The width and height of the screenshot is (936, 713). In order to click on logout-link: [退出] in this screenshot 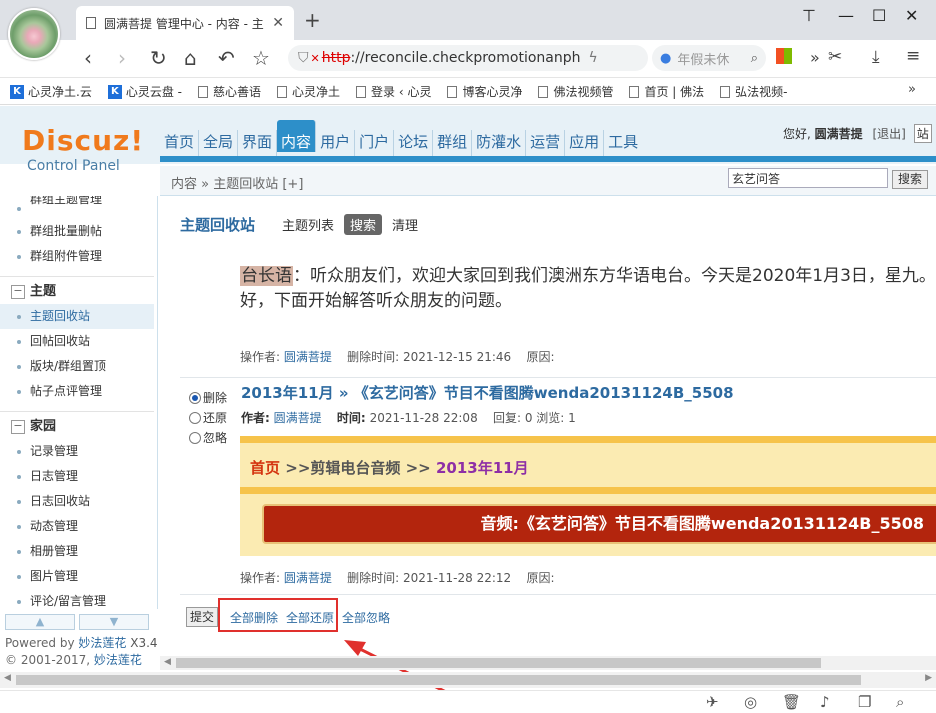, I will do `click(889, 134)`.